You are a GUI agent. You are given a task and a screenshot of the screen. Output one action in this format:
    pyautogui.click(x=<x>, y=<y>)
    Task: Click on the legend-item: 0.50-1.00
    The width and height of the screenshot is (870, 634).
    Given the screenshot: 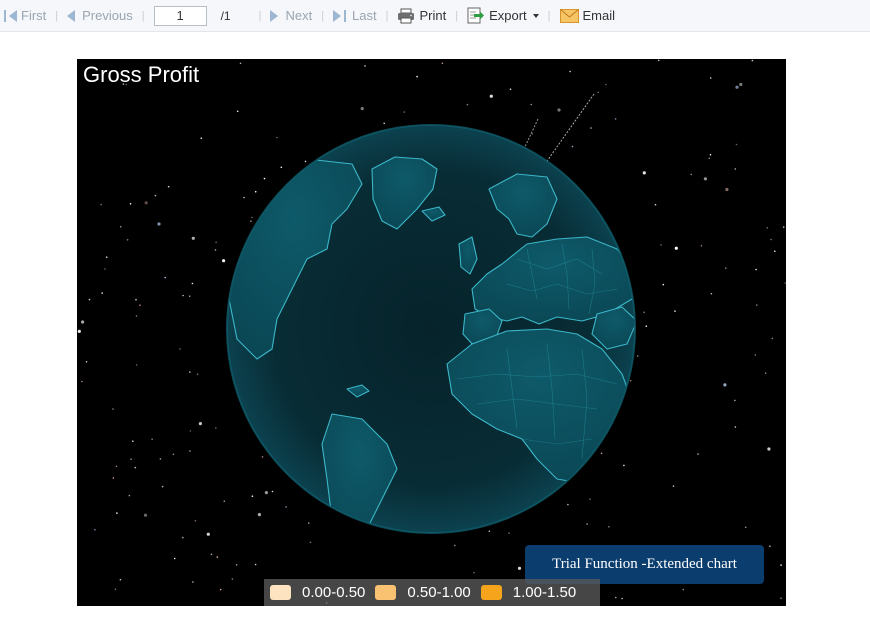 What is the action you would take?
    pyautogui.click(x=423, y=592)
    